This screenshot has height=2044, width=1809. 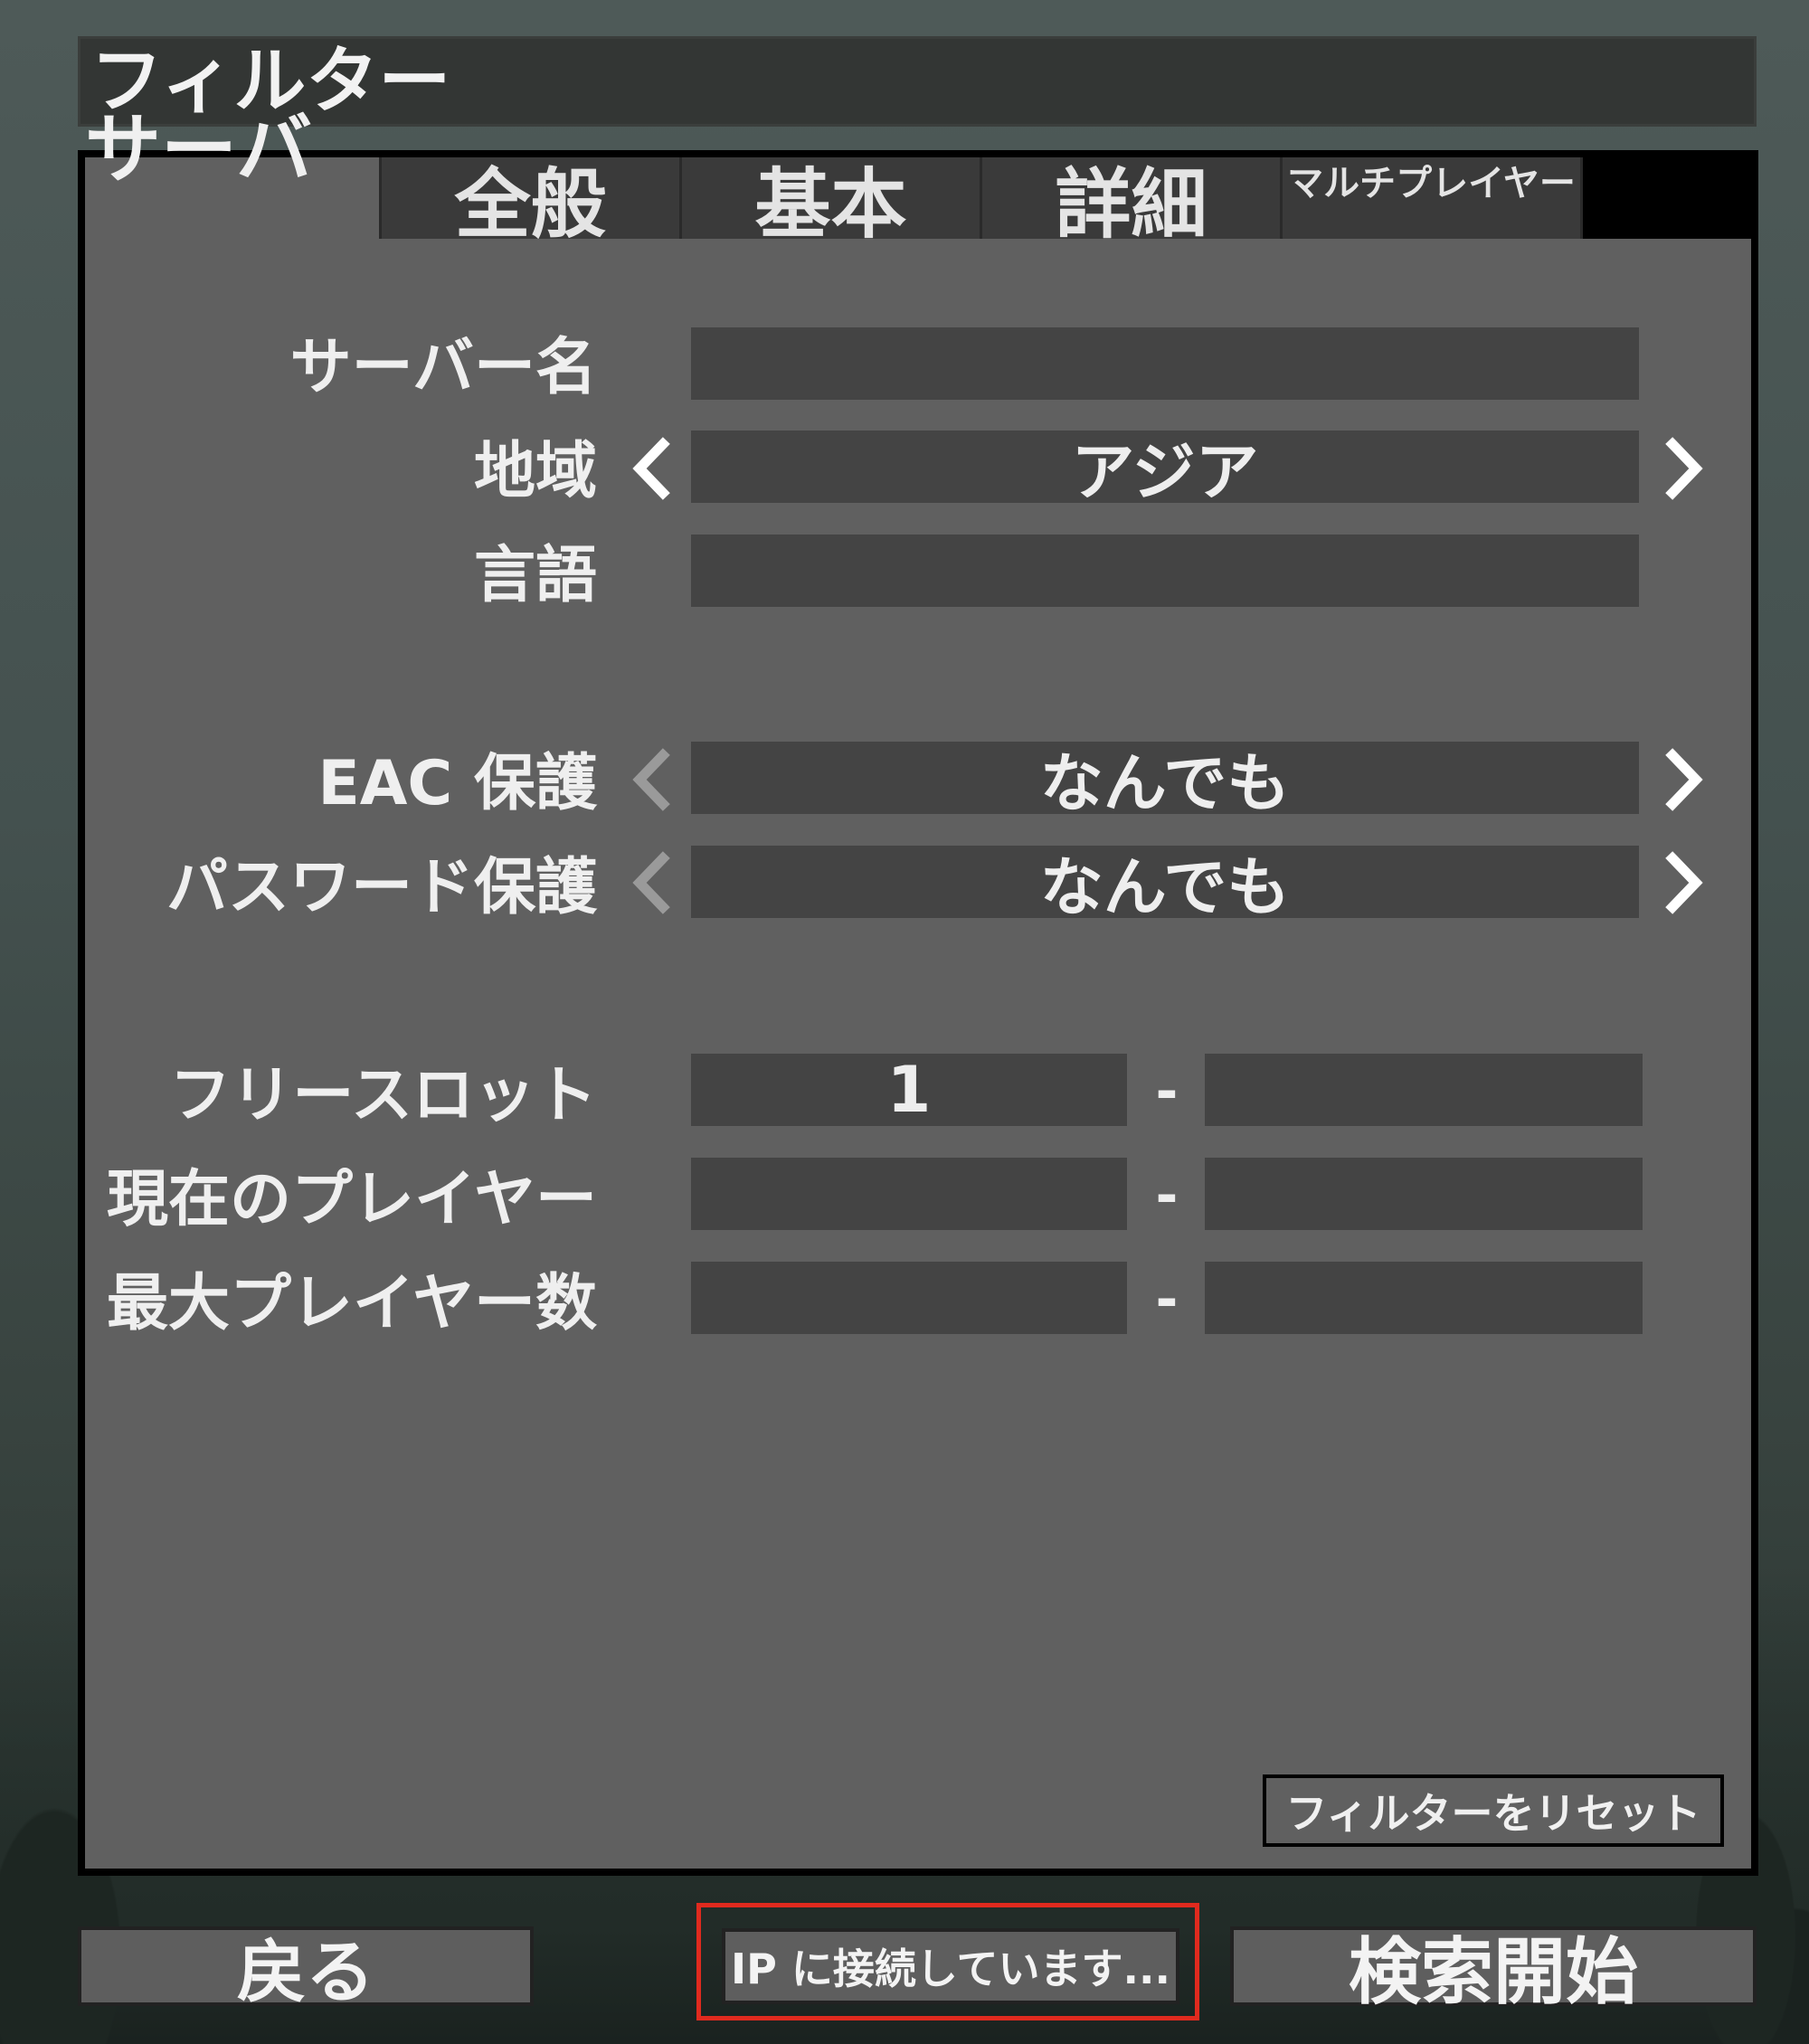 I want to click on eac-select: なんでも, so click(x=1165, y=781).